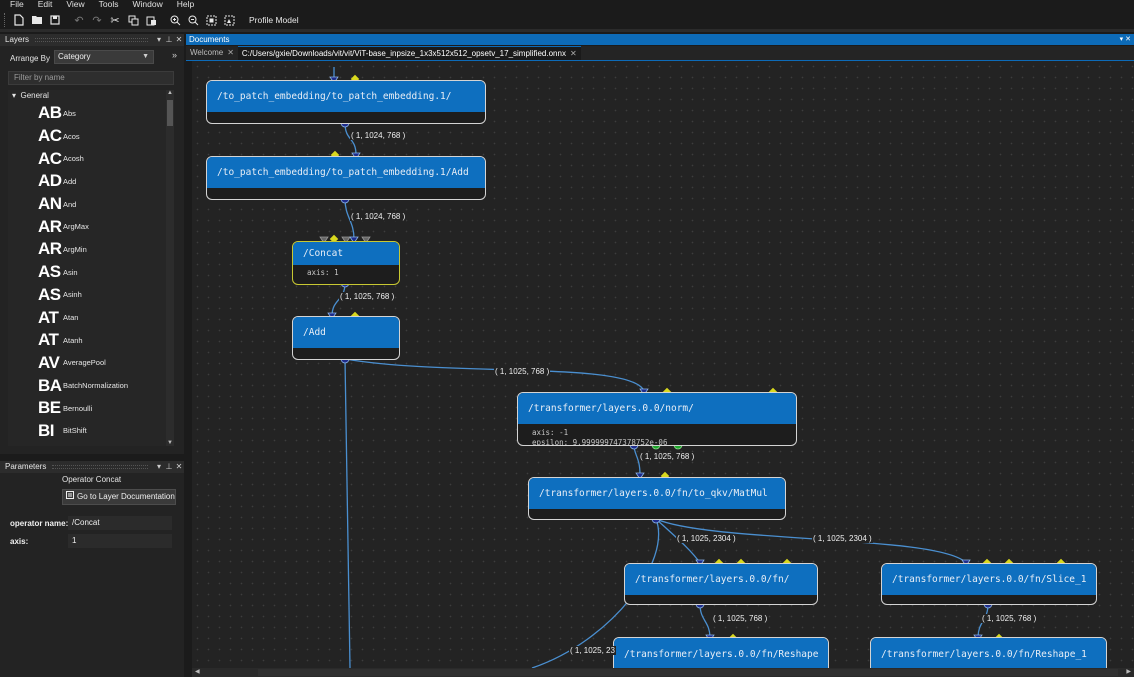  What do you see at coordinates (207, 52) in the screenshot?
I see `tab-label: Welcome` at bounding box center [207, 52].